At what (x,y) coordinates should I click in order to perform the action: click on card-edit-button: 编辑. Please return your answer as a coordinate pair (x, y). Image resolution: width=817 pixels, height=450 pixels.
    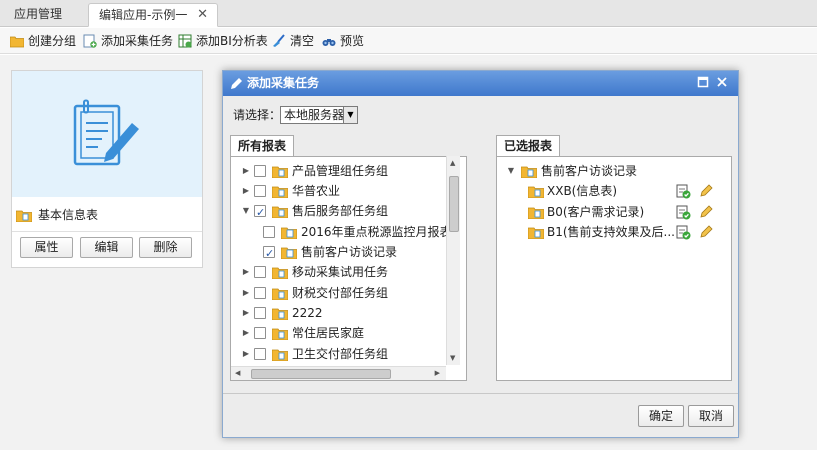
    Looking at the image, I should click on (106, 247).